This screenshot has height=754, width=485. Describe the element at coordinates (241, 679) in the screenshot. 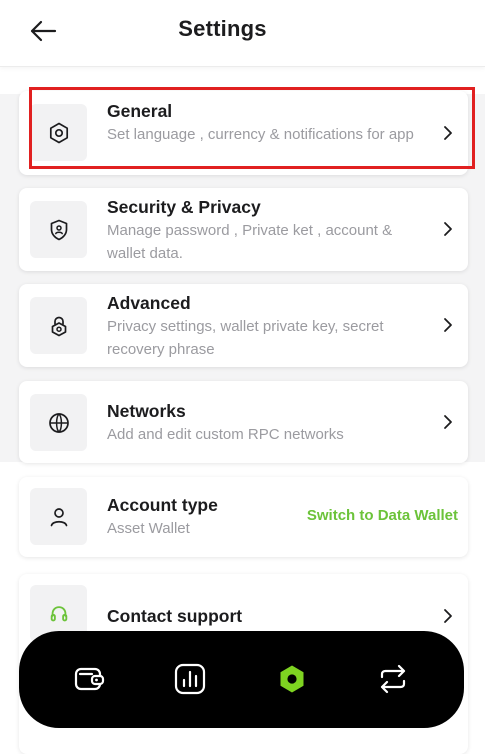

I see `bottom-nav` at that location.